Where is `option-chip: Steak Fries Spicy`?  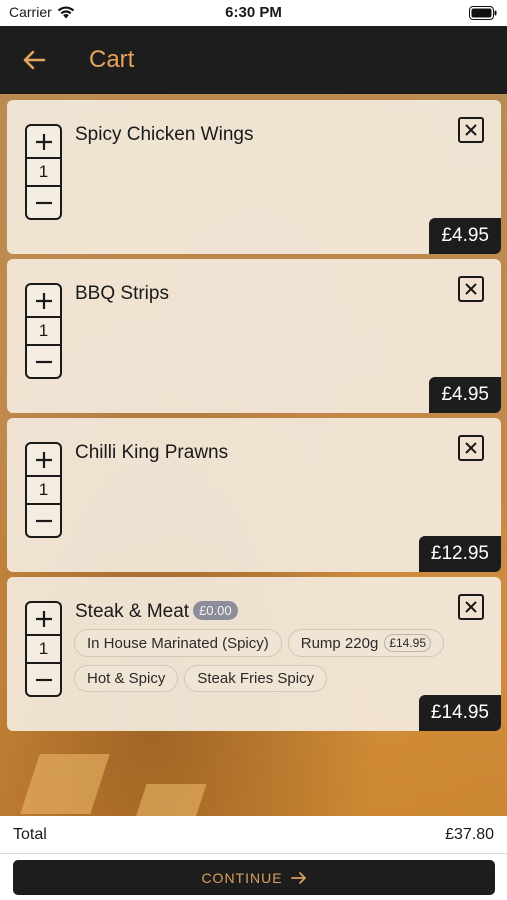
option-chip: Steak Fries Spicy is located at coordinates (256, 678).